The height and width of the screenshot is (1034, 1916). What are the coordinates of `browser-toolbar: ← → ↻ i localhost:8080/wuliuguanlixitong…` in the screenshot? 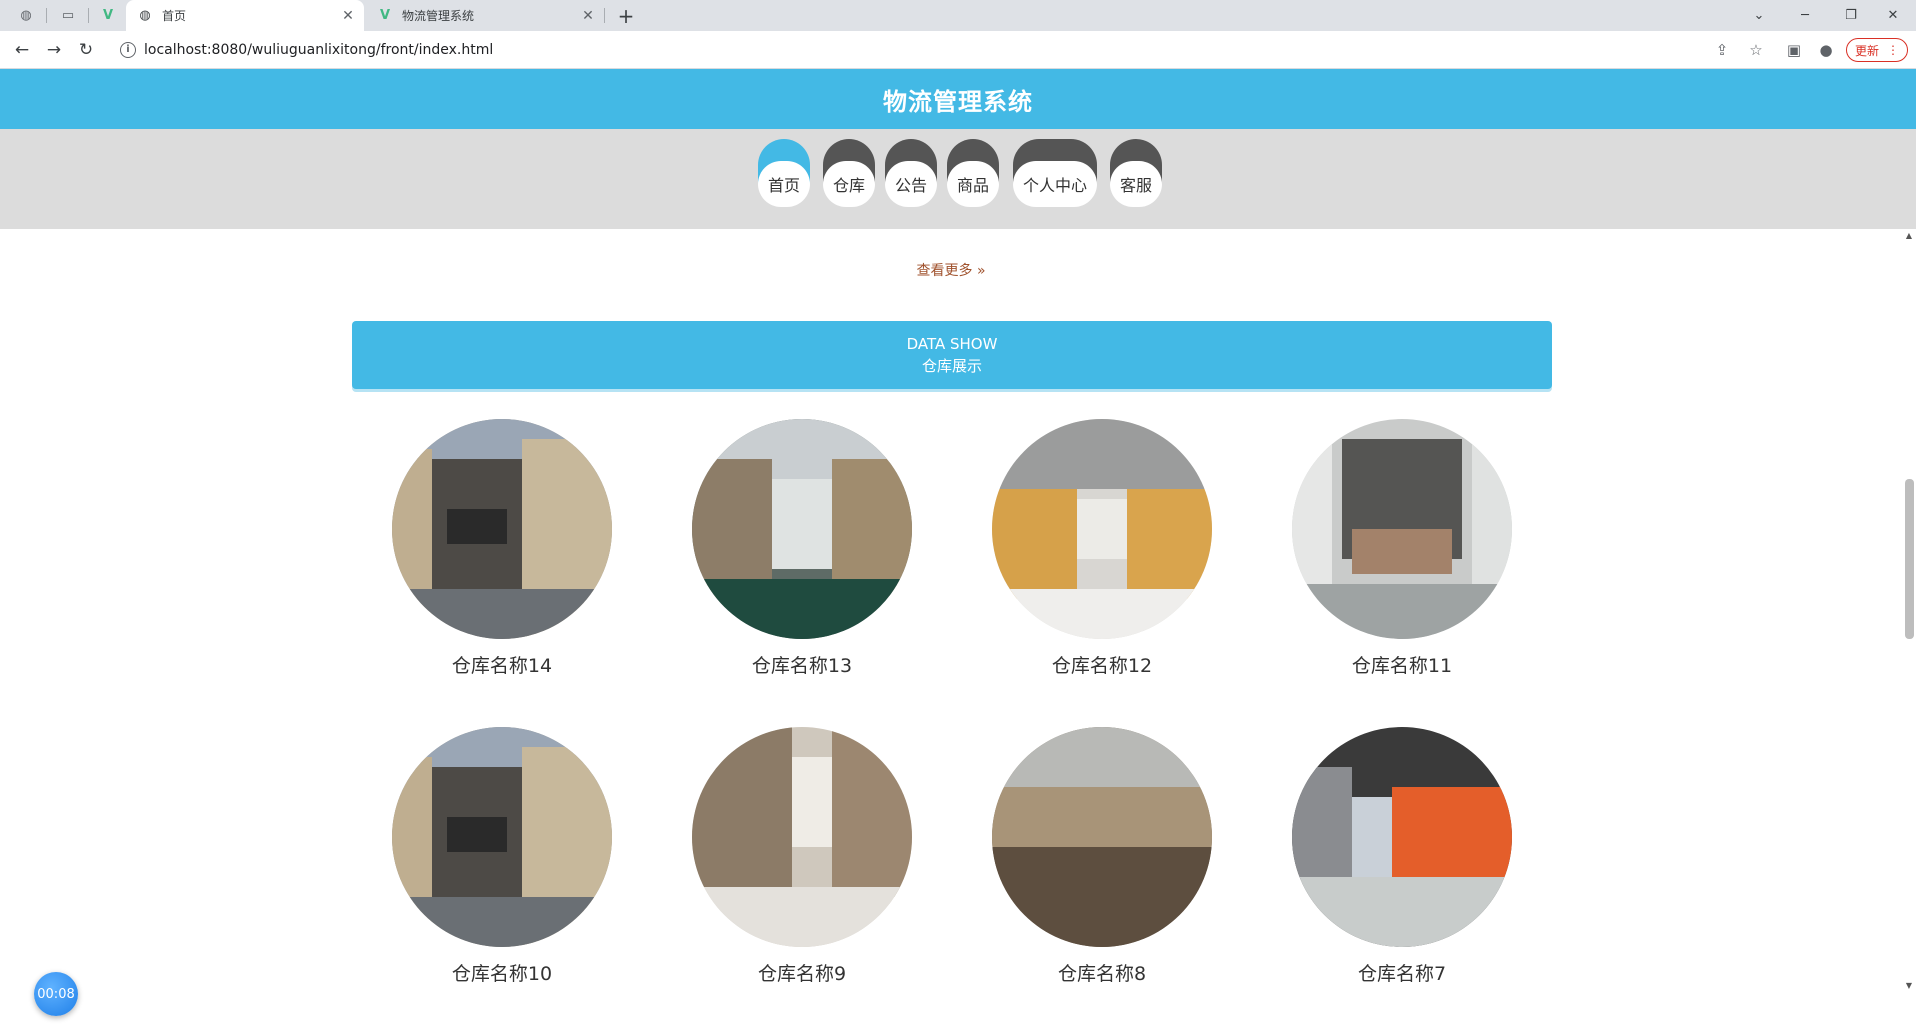 It's located at (958, 50).